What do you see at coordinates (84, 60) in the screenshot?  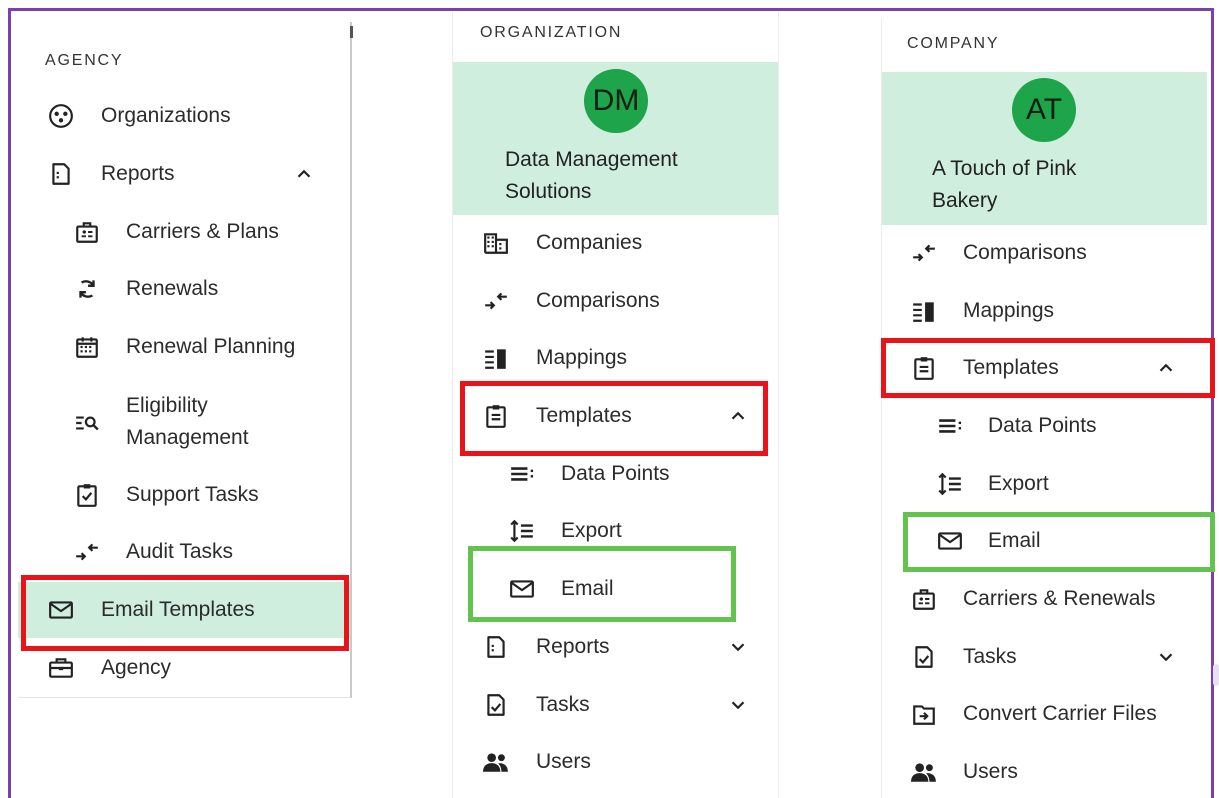 I see `section-label-agency: AGENCY` at bounding box center [84, 60].